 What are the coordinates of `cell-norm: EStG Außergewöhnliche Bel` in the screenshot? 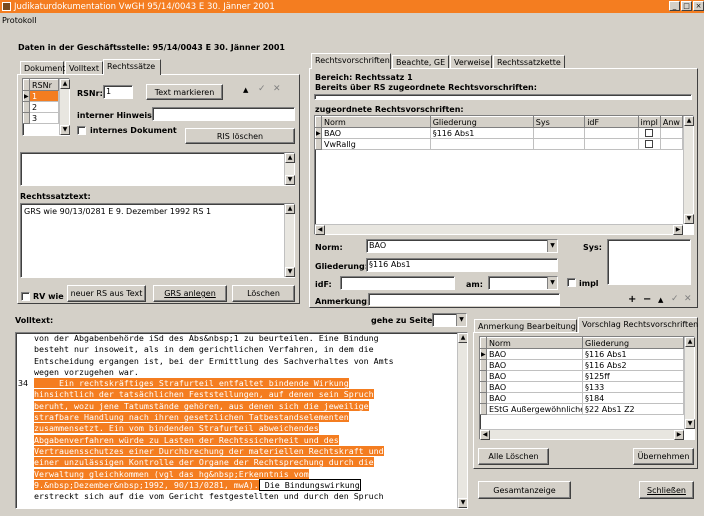 It's located at (534, 409).